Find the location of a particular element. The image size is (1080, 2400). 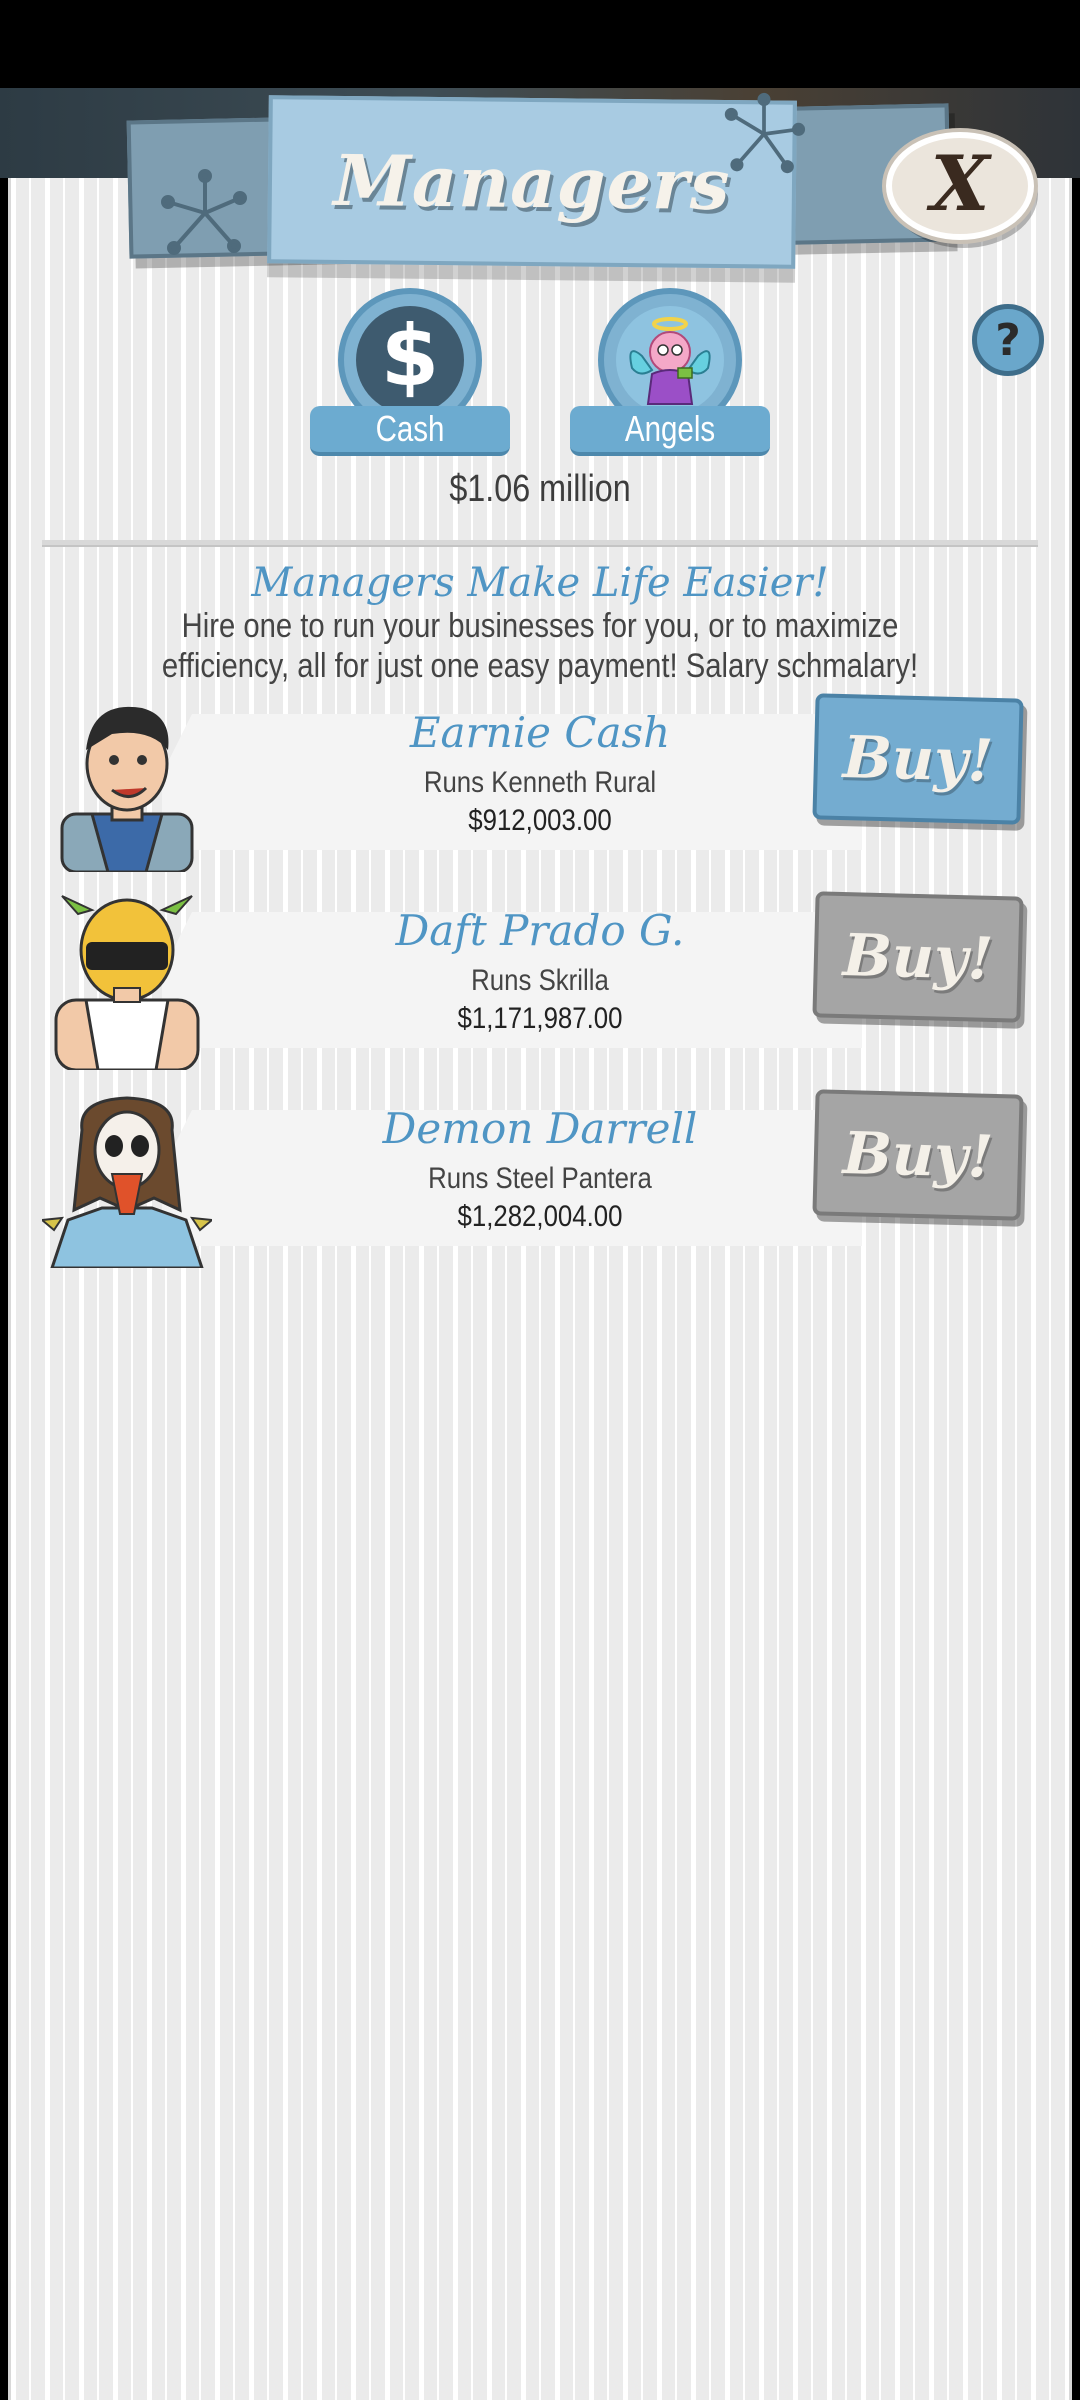

help-icon: ? is located at coordinates (1008, 340).